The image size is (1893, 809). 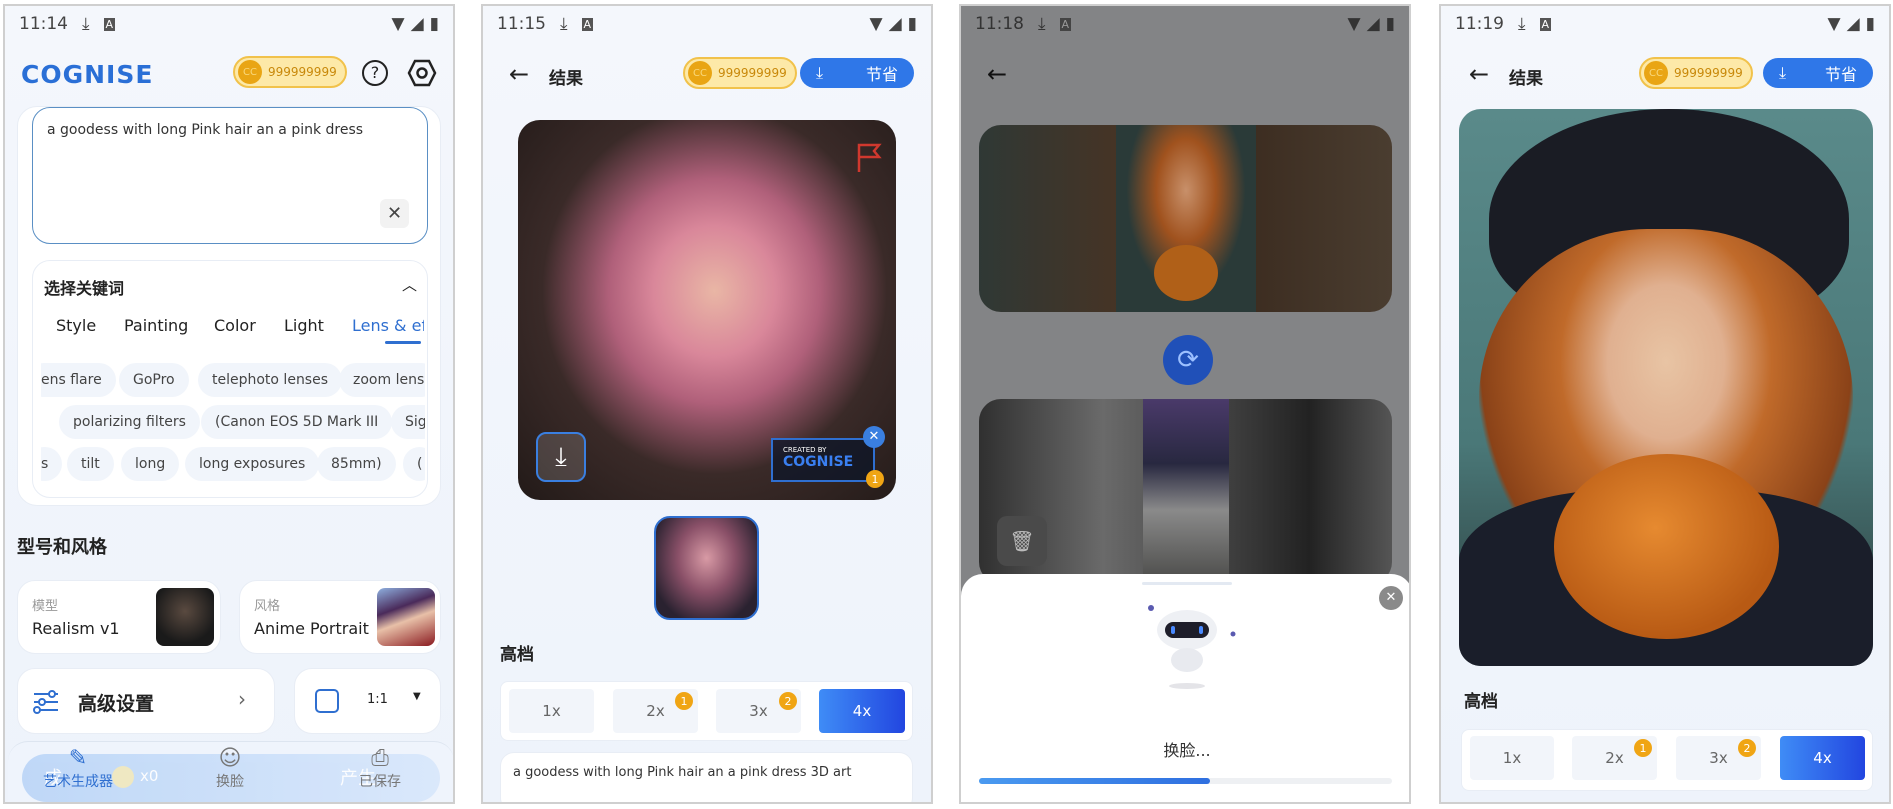 What do you see at coordinates (78, 380) in the screenshot?
I see `keyword-chip: ens flare` at bounding box center [78, 380].